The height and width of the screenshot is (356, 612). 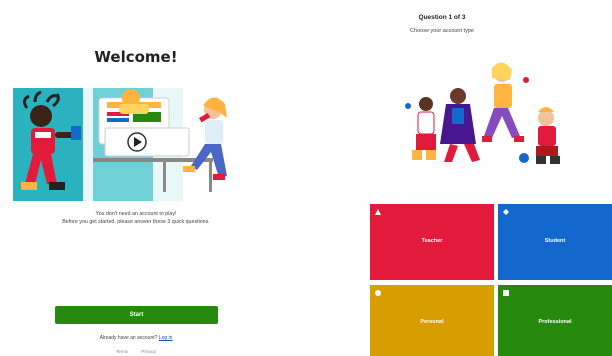 I want to click on welcome-illustration, so click(x=136, y=144).